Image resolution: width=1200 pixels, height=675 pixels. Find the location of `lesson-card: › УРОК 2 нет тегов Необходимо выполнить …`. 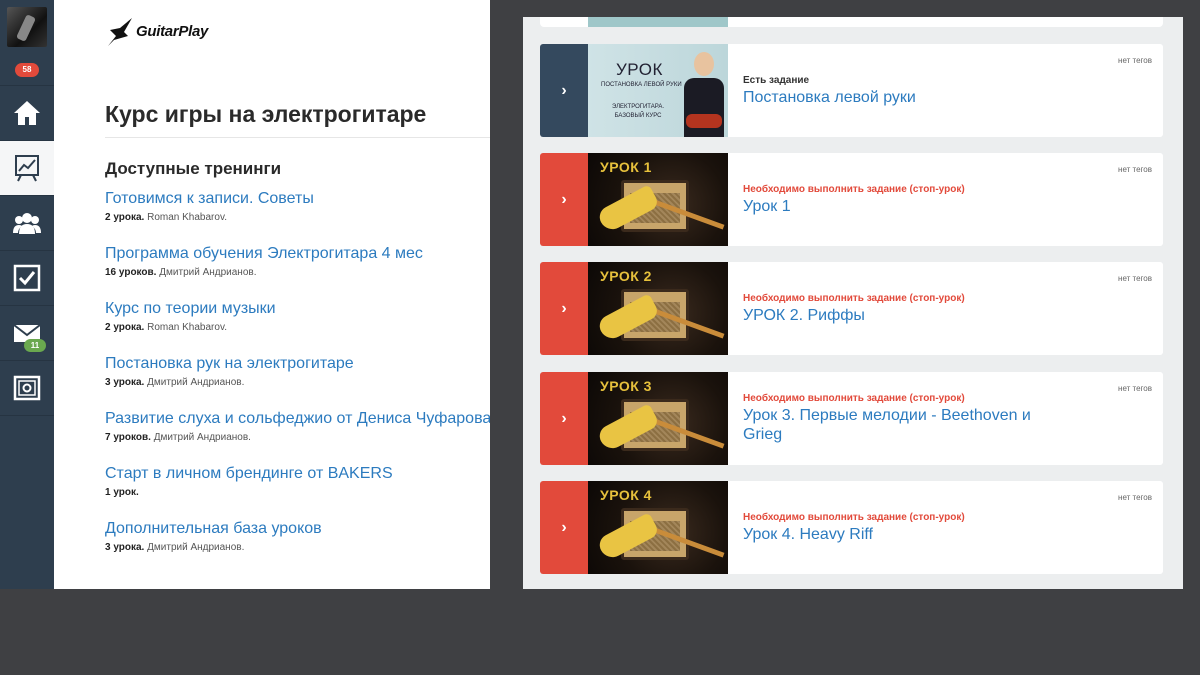

lesson-card: › УРОК 2 нет тегов Необходимо выполнить … is located at coordinates (851, 308).